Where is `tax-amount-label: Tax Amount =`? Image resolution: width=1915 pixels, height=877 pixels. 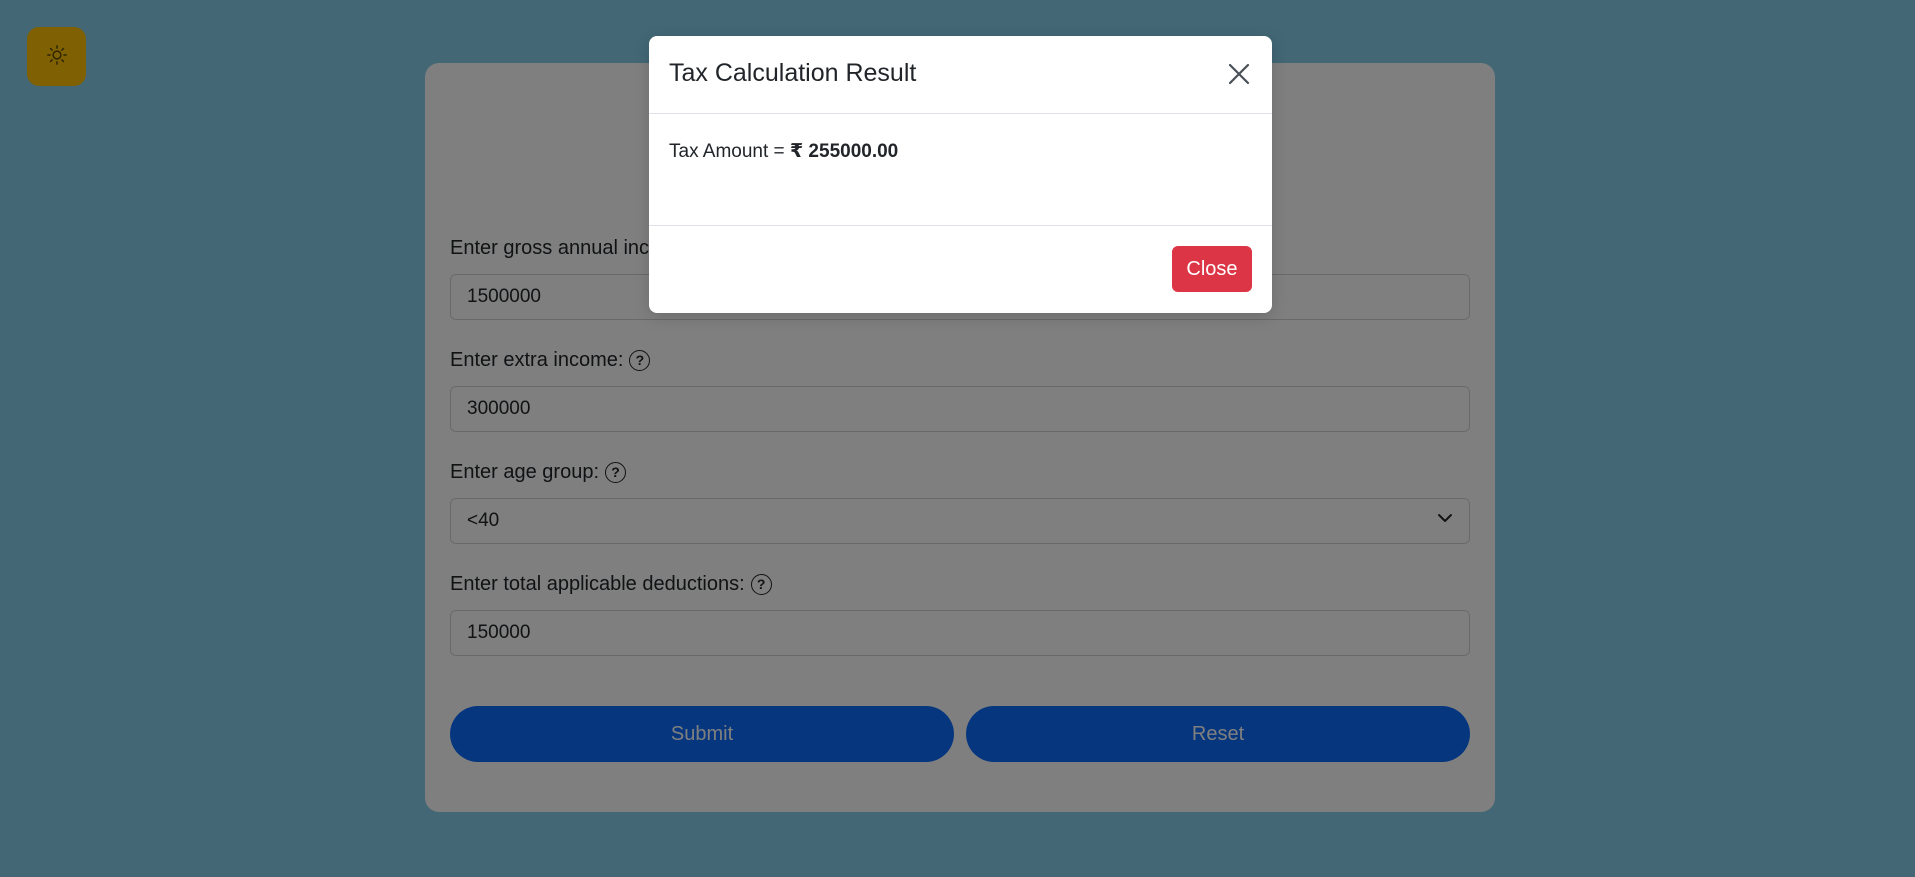 tax-amount-label: Tax Amount = is located at coordinates (727, 151).